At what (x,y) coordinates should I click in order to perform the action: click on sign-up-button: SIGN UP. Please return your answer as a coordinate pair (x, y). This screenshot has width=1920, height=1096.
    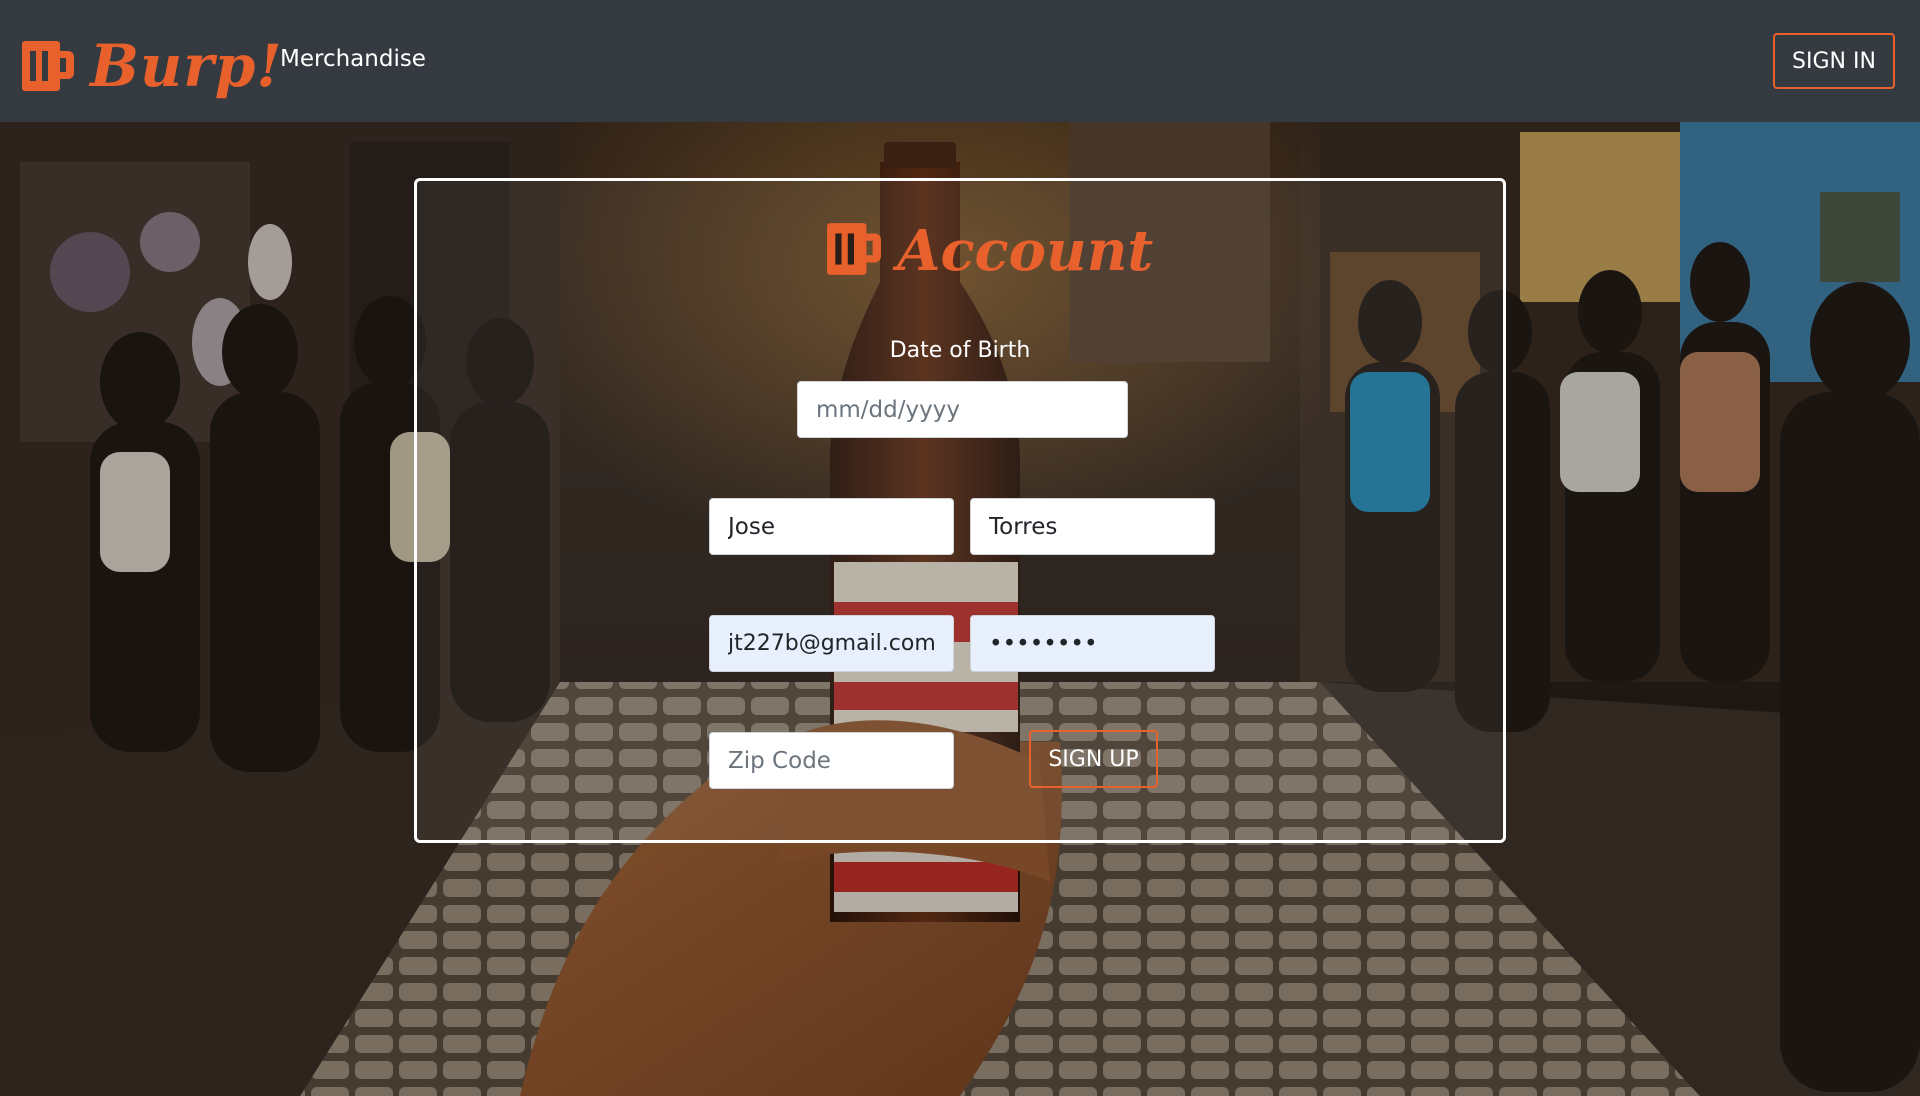
    Looking at the image, I should click on (1093, 759).